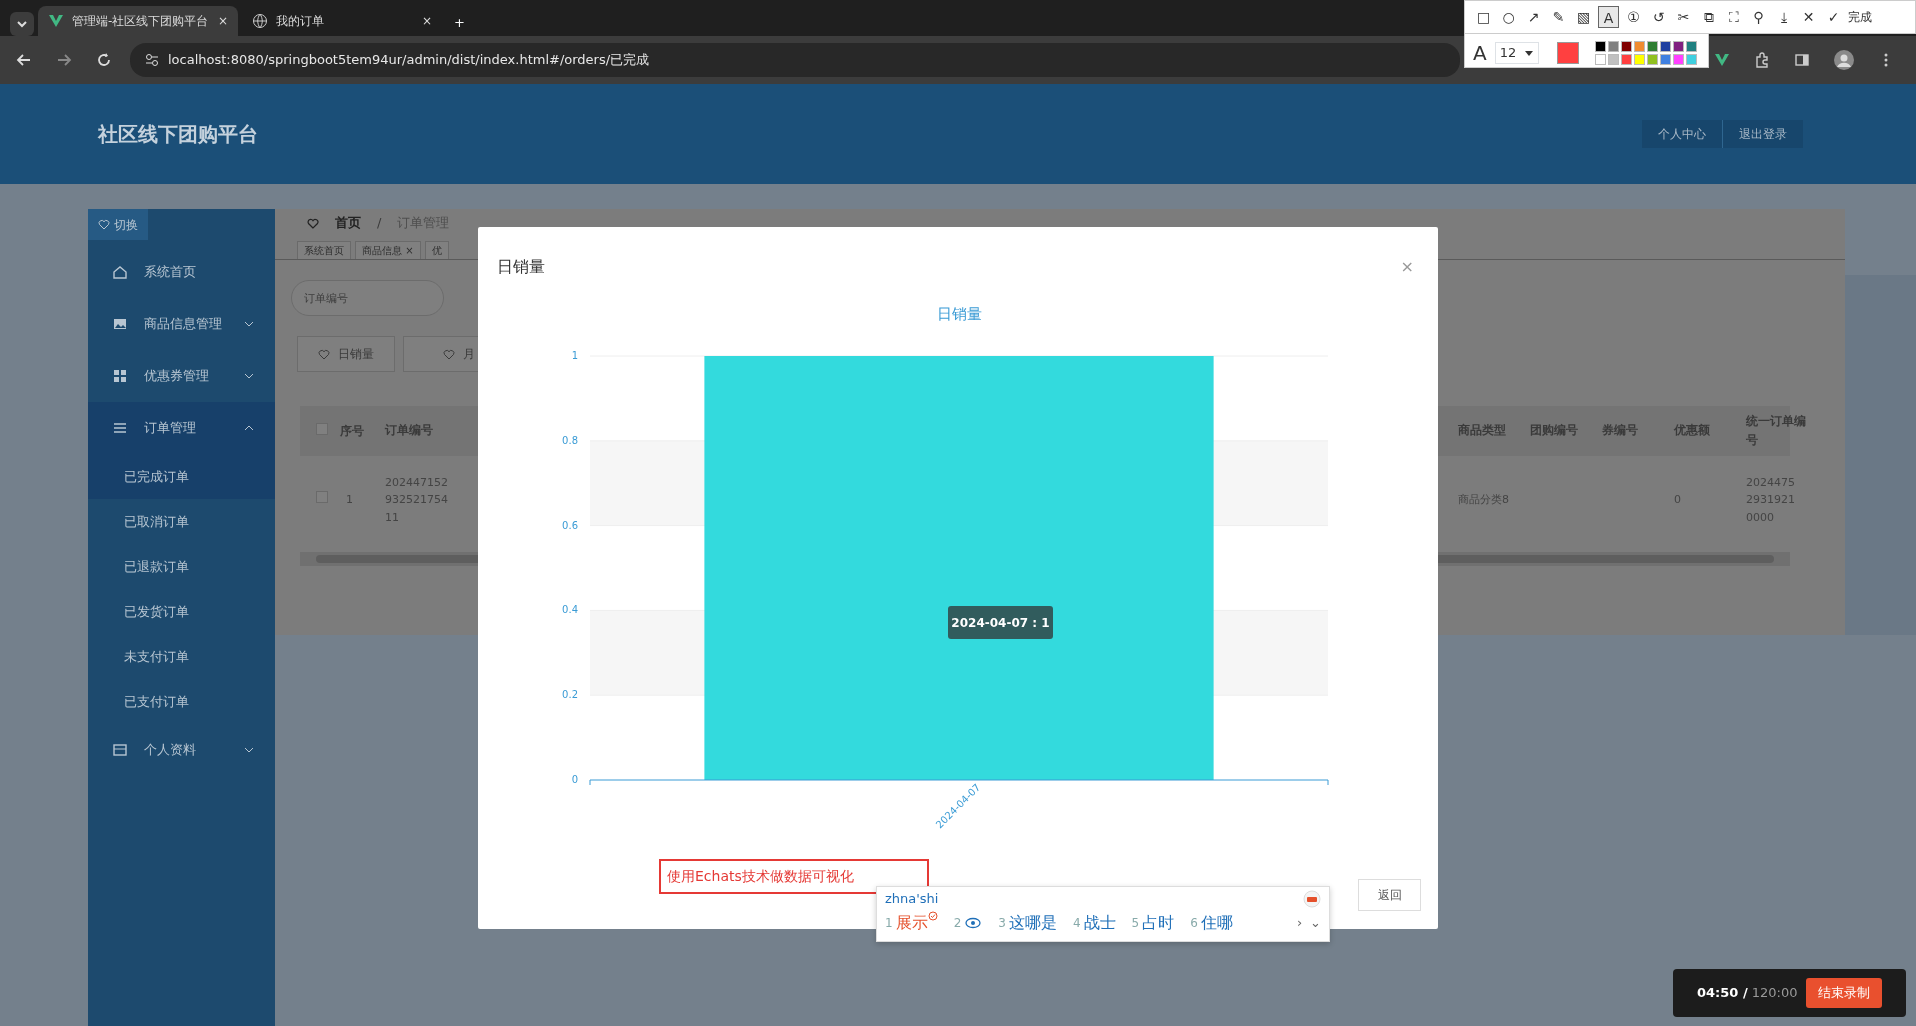  Describe the element at coordinates (22, 24) in the screenshot. I see `tab-list-icon` at that location.